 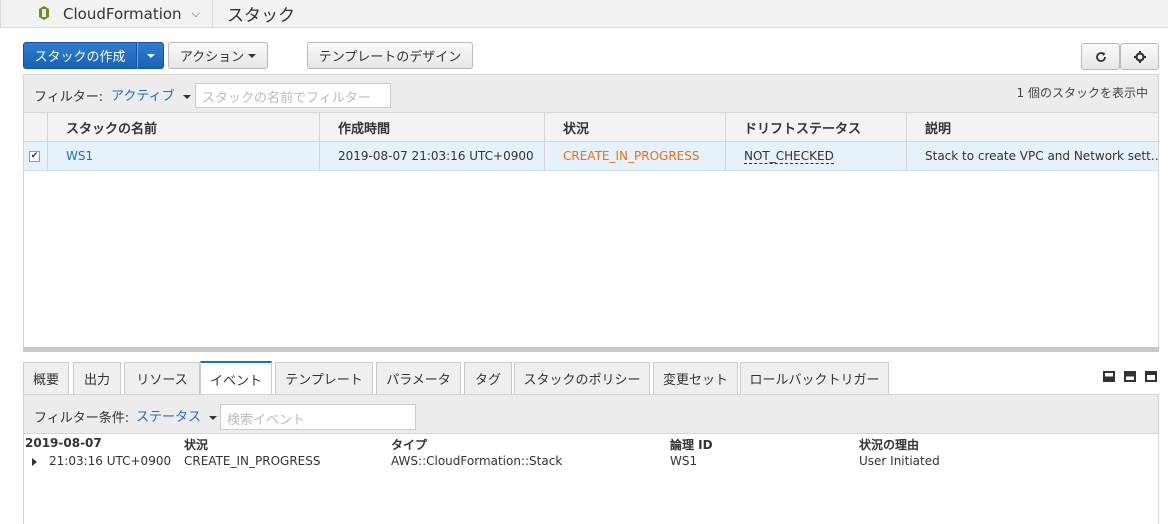 What do you see at coordinates (1082, 93) in the screenshot?
I see `stack-count: 1 個のスタックを表示中` at bounding box center [1082, 93].